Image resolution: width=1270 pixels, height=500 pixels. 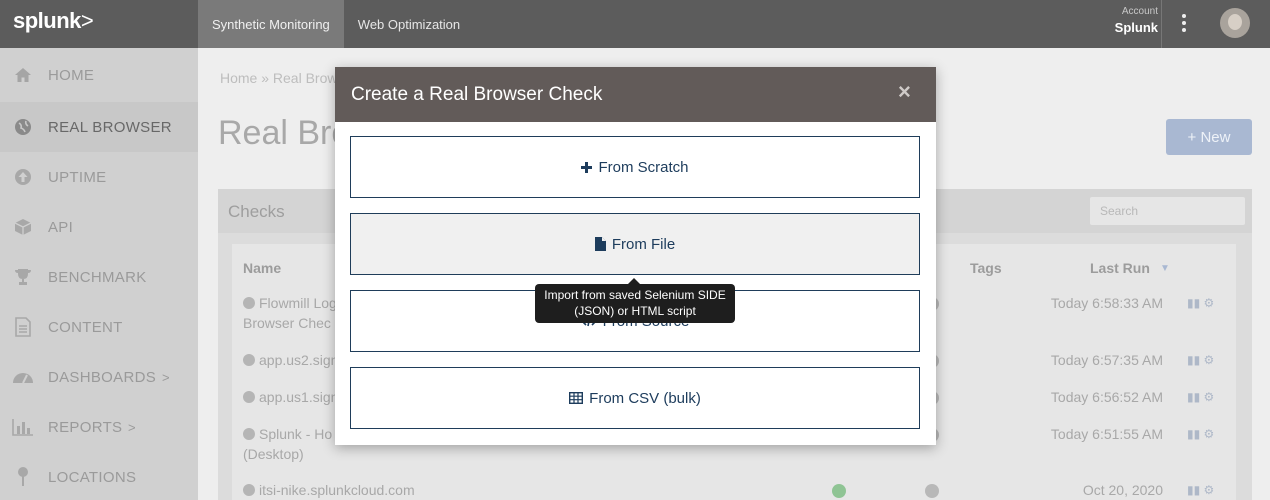 I want to click on tooltip-text-line2: (JSON) or HTML script, so click(x=635, y=311).